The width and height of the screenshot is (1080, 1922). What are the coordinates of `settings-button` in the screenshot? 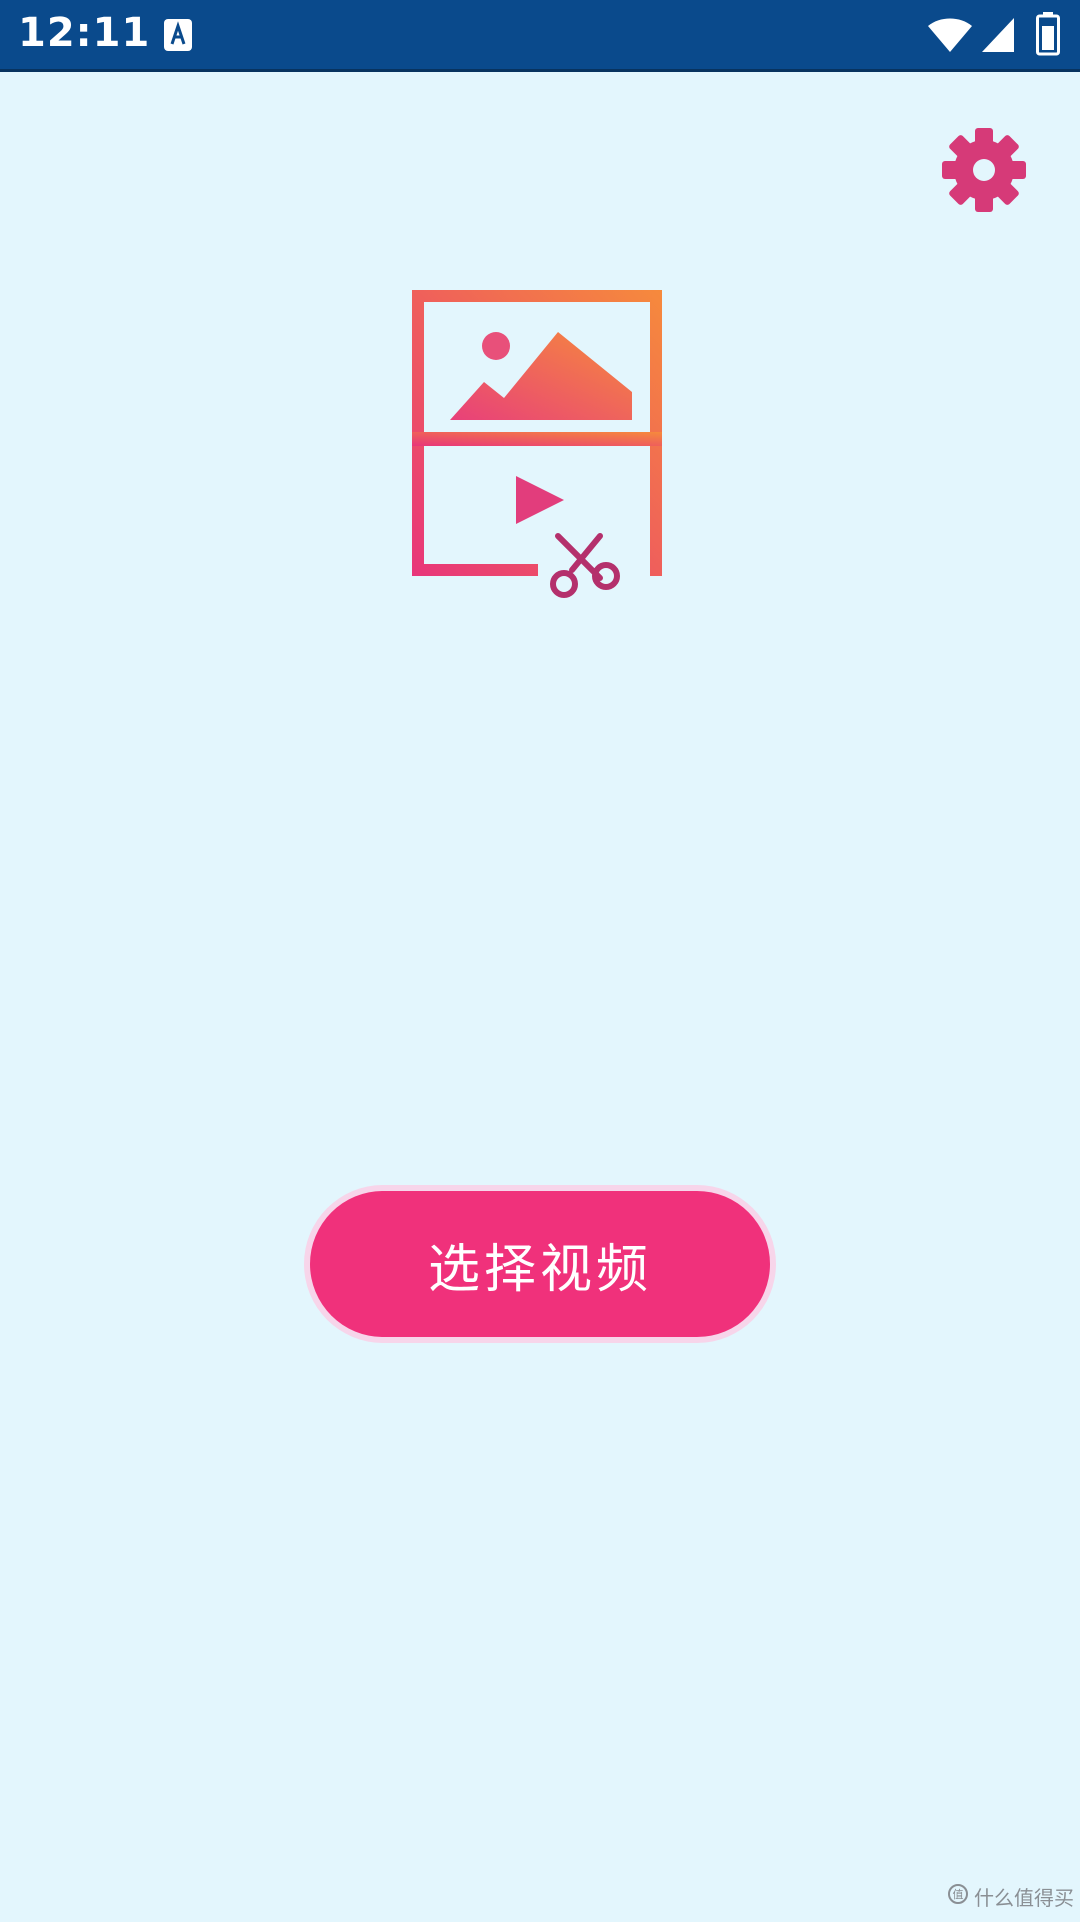 It's located at (984, 170).